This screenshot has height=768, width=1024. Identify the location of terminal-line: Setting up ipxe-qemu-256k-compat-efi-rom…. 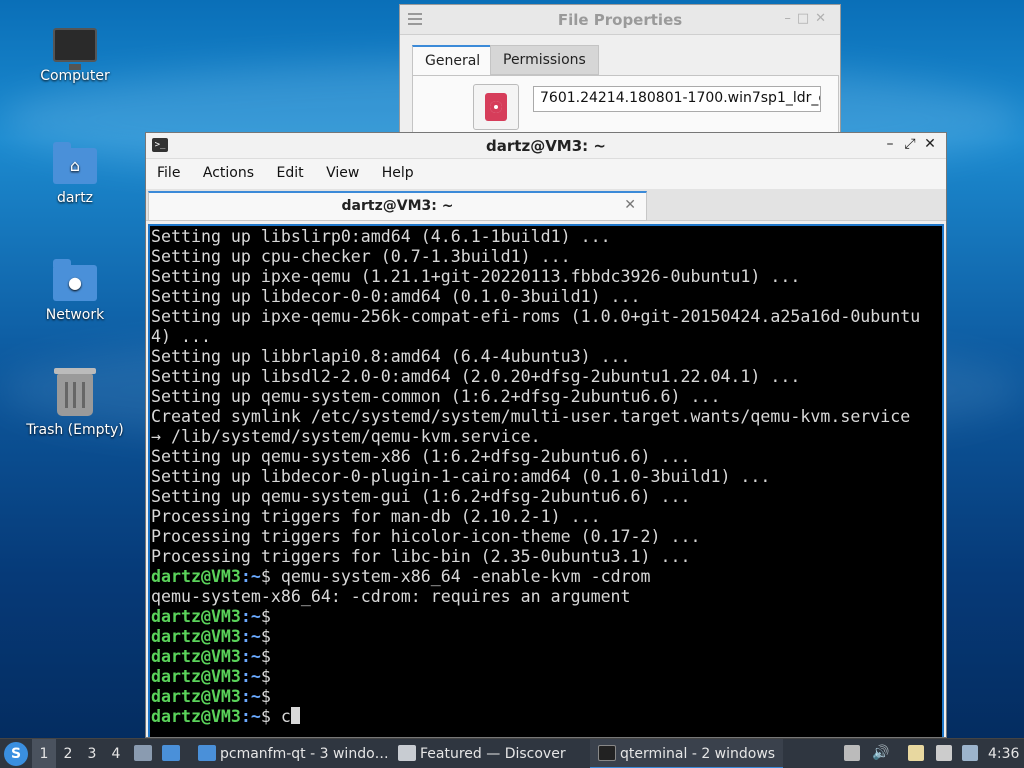
(536, 316).